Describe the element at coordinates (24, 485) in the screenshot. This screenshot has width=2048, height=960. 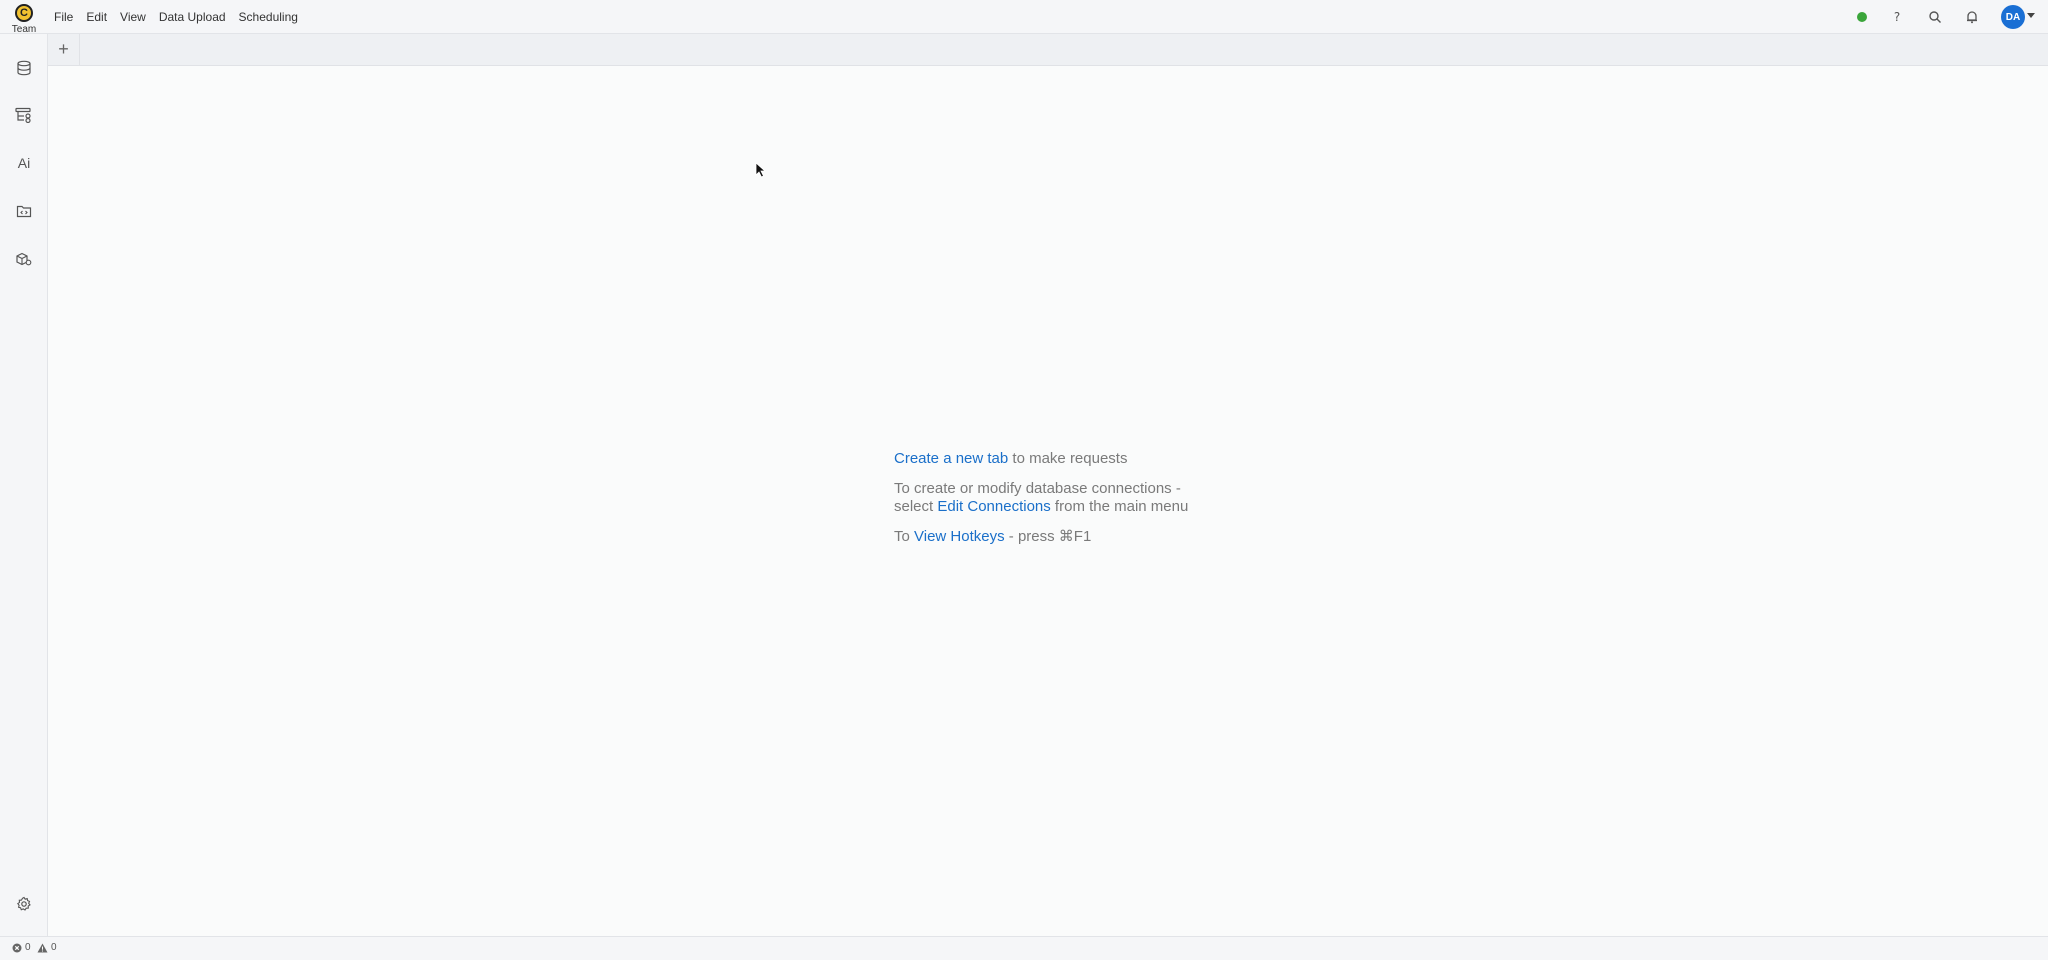
I see `sidebar: Ai` at that location.